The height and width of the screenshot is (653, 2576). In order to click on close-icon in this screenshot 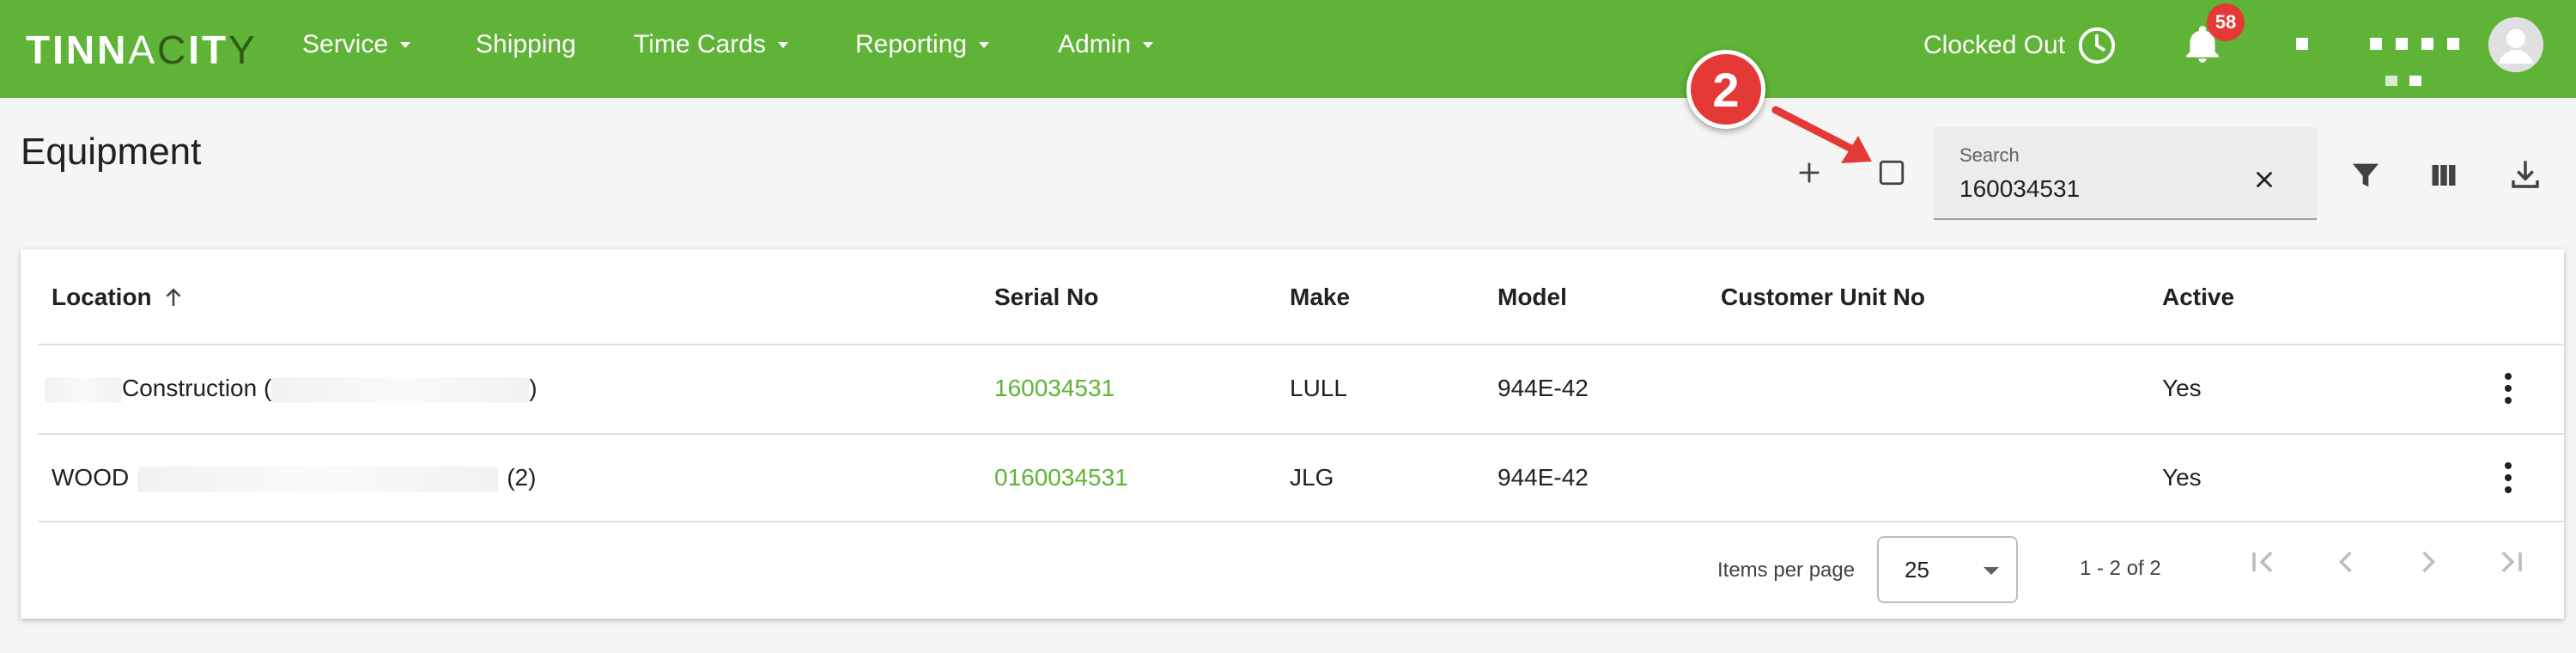, I will do `click(2264, 179)`.